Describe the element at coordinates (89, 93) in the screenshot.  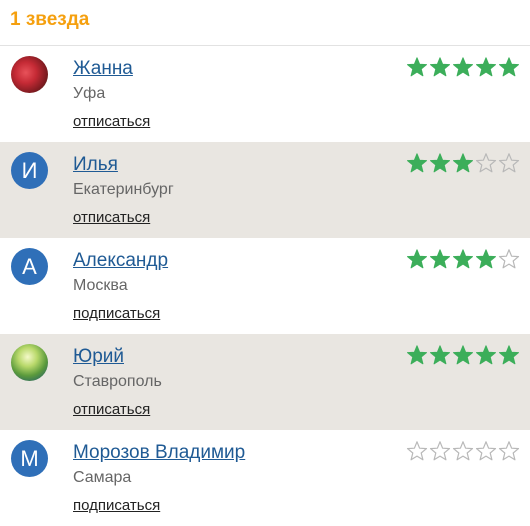
I see `user-city: Уфа` at that location.